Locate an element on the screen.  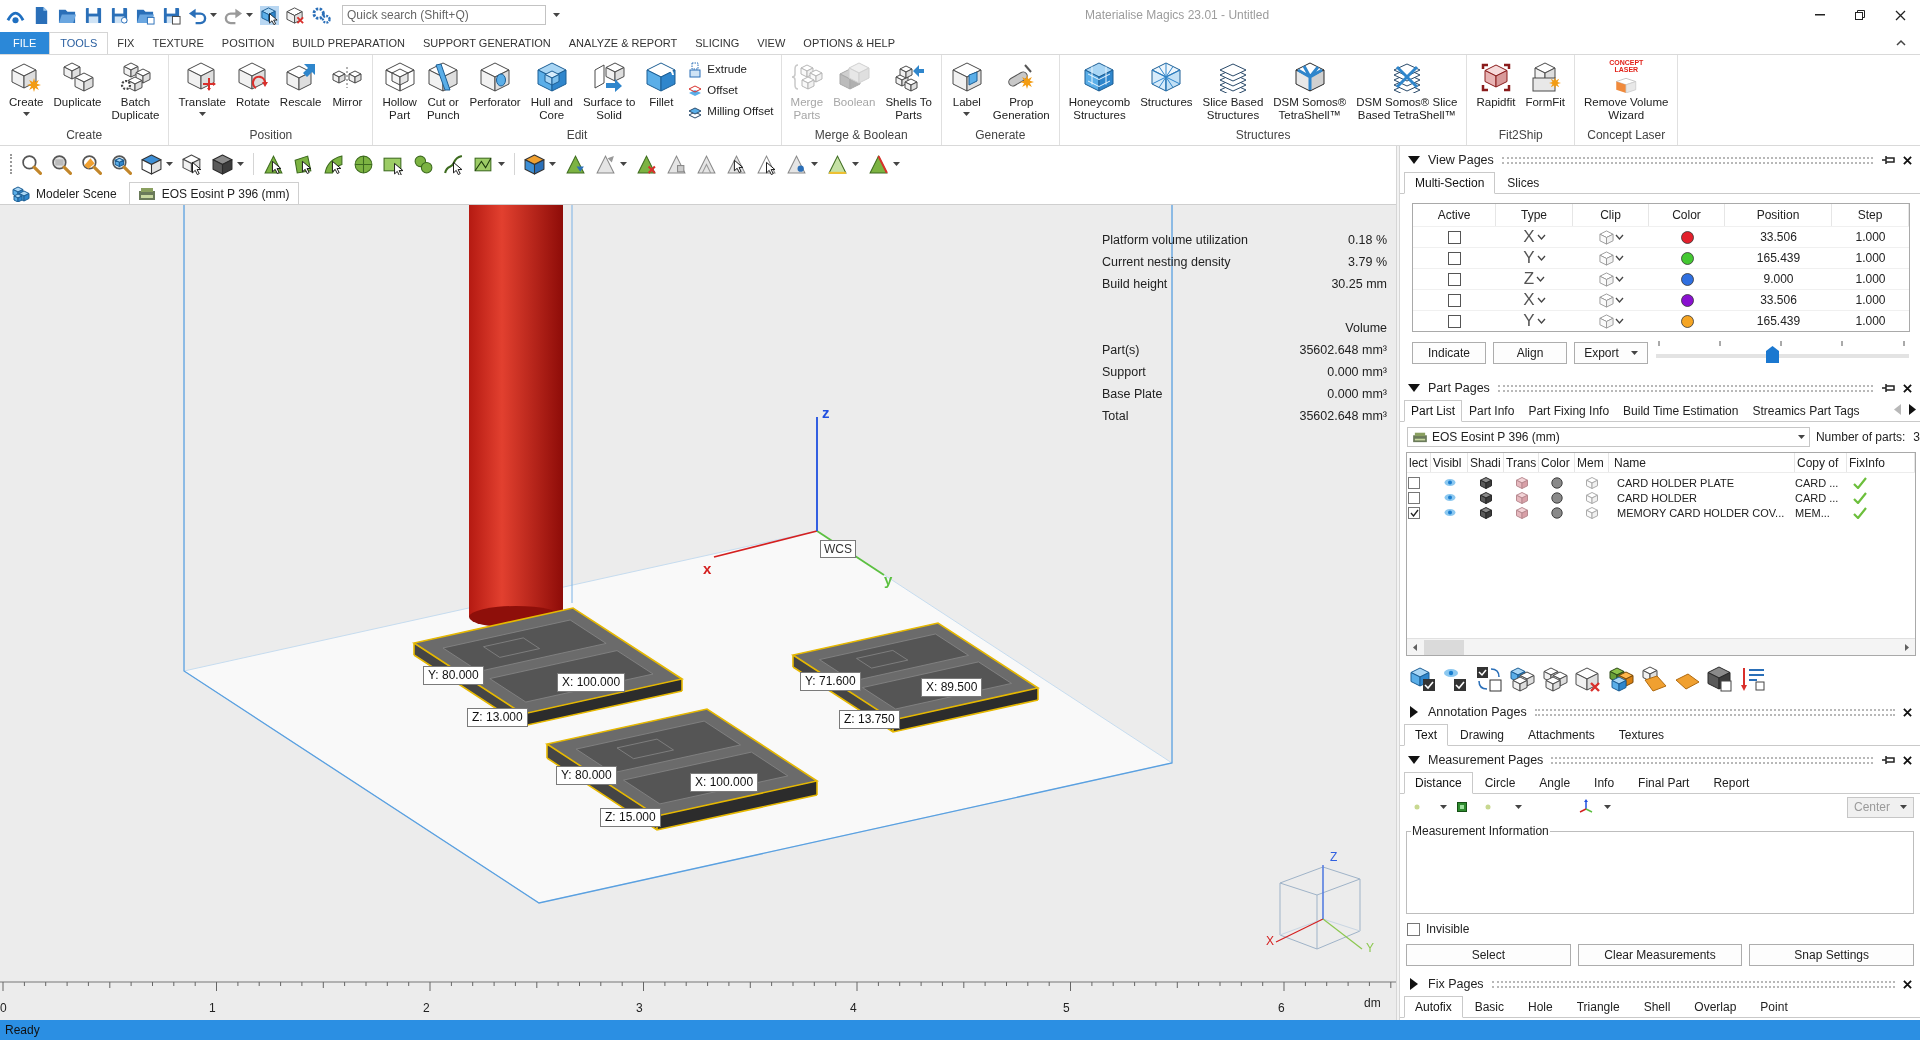
triangle-icon is located at coordinates (837, 164).